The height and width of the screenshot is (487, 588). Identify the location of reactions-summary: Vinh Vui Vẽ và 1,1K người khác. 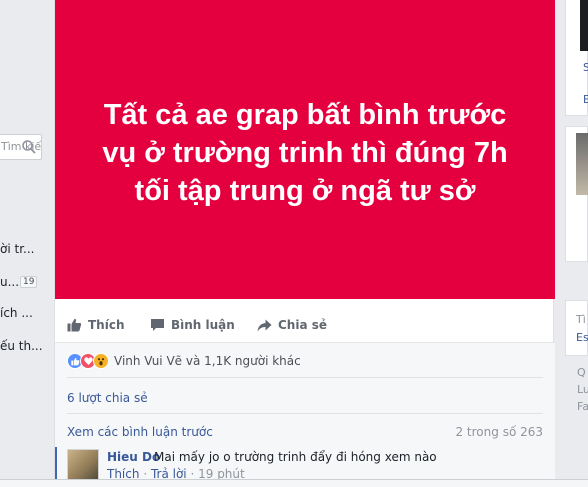
(184, 361).